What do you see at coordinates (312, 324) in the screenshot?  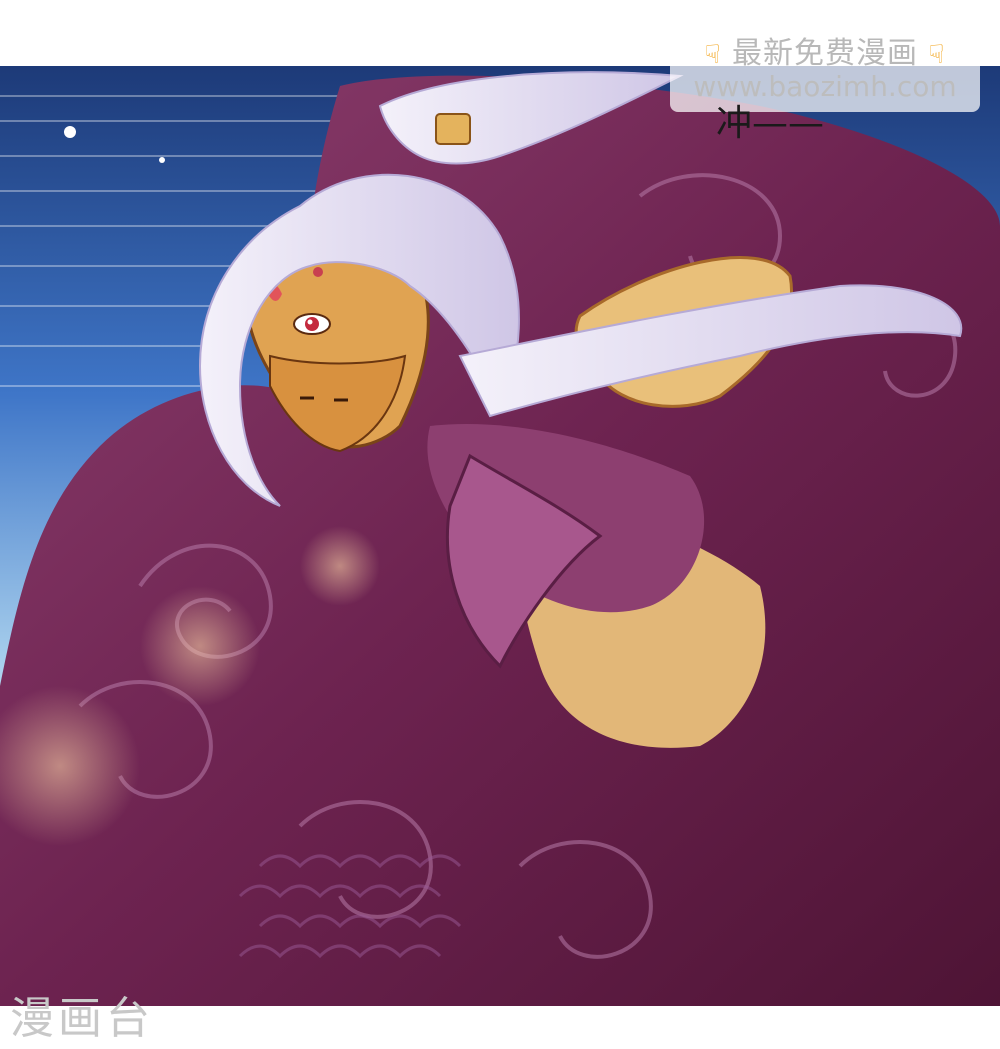 I see `eye-iris` at bounding box center [312, 324].